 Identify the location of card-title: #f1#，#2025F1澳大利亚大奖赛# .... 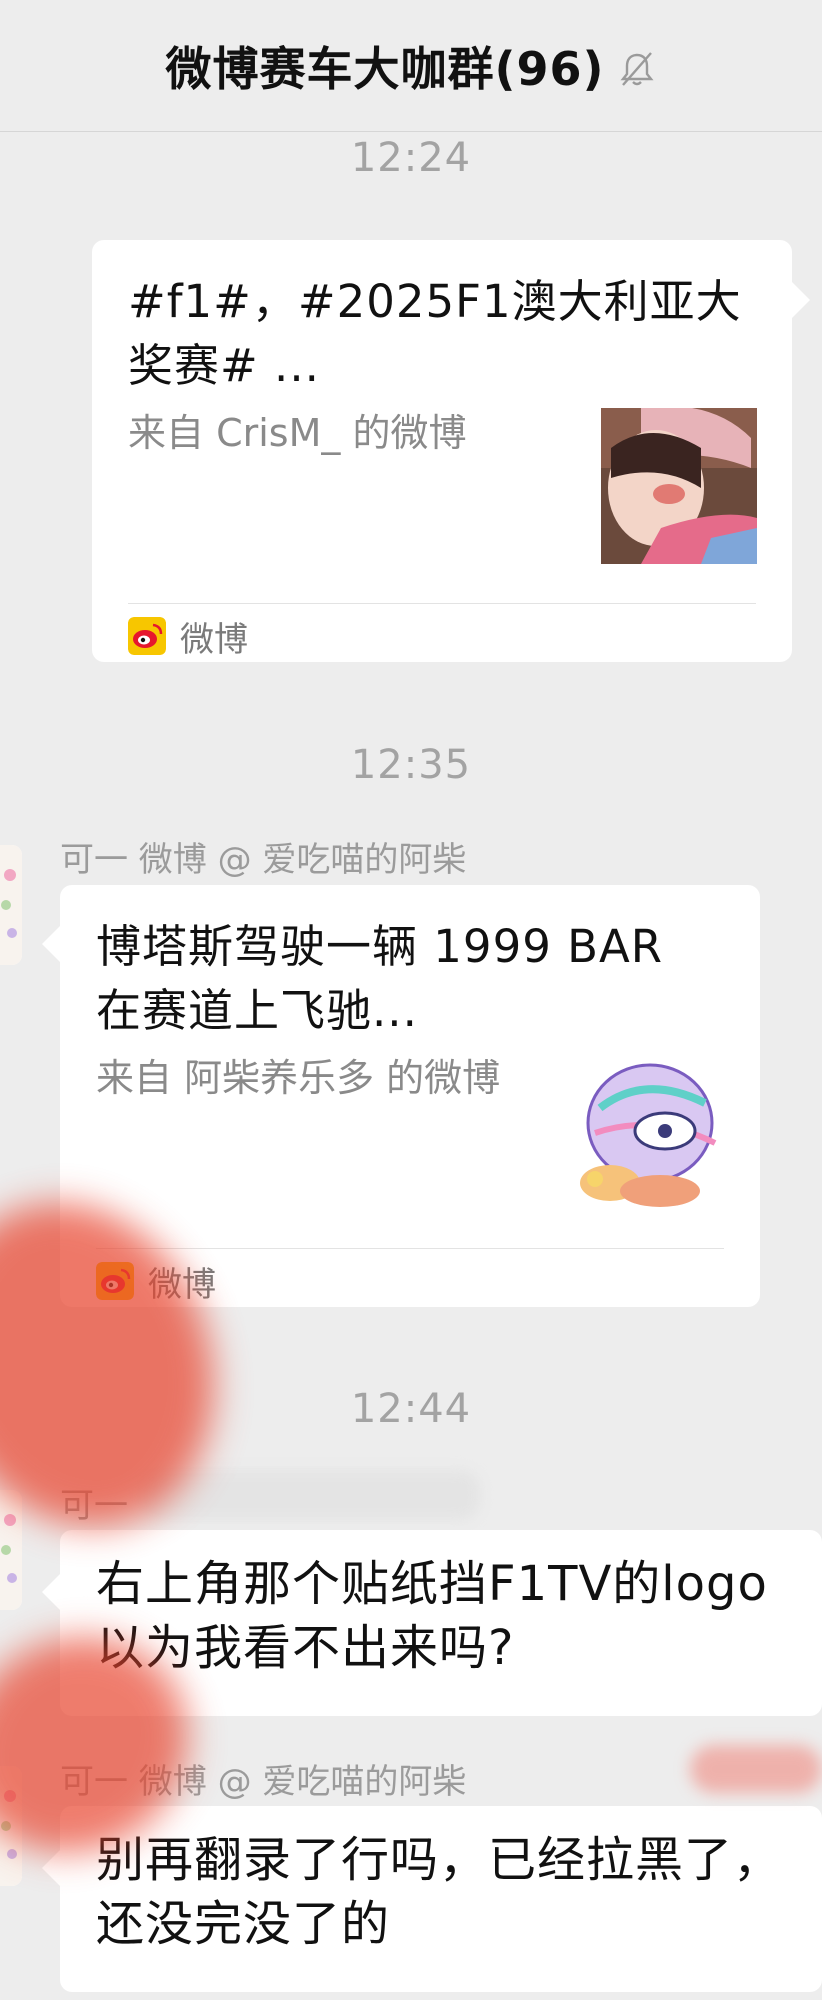
(435, 333).